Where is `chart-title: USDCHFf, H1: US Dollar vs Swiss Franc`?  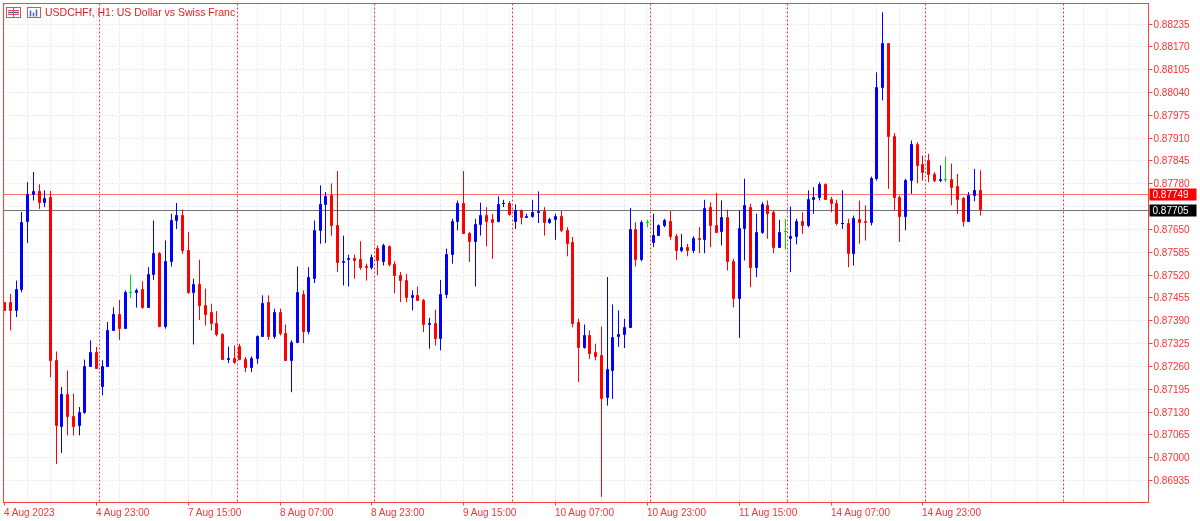 chart-title: USDCHFf, H1: US Dollar vs Swiss Franc is located at coordinates (140, 12).